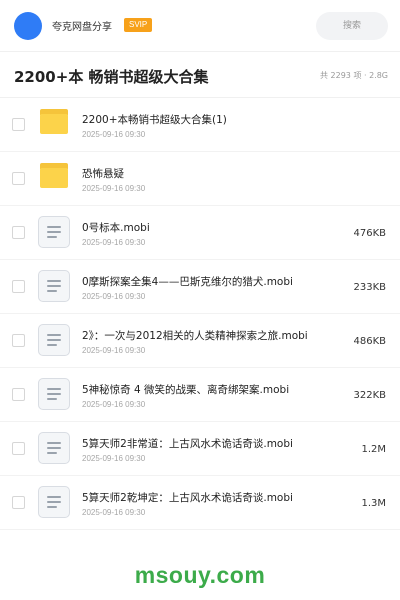  I want to click on file-name: 5算天师2非常道：上古风水术诡话奇谈.mobi, so click(187, 444).